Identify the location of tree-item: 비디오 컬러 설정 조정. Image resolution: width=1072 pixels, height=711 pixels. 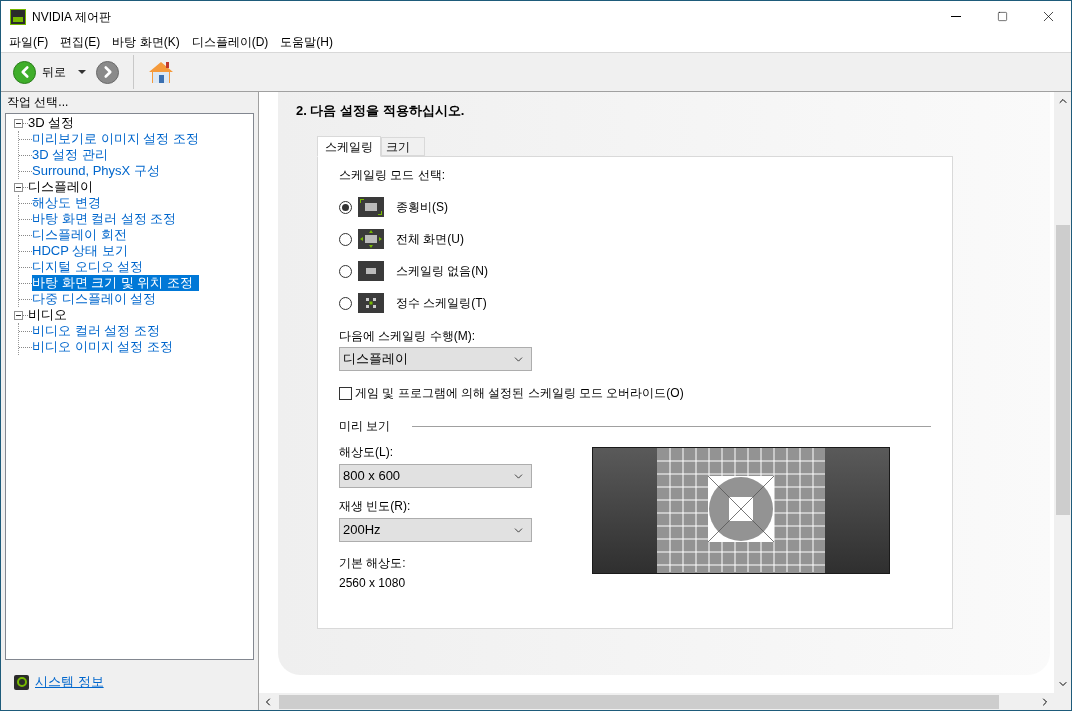
(96, 331).